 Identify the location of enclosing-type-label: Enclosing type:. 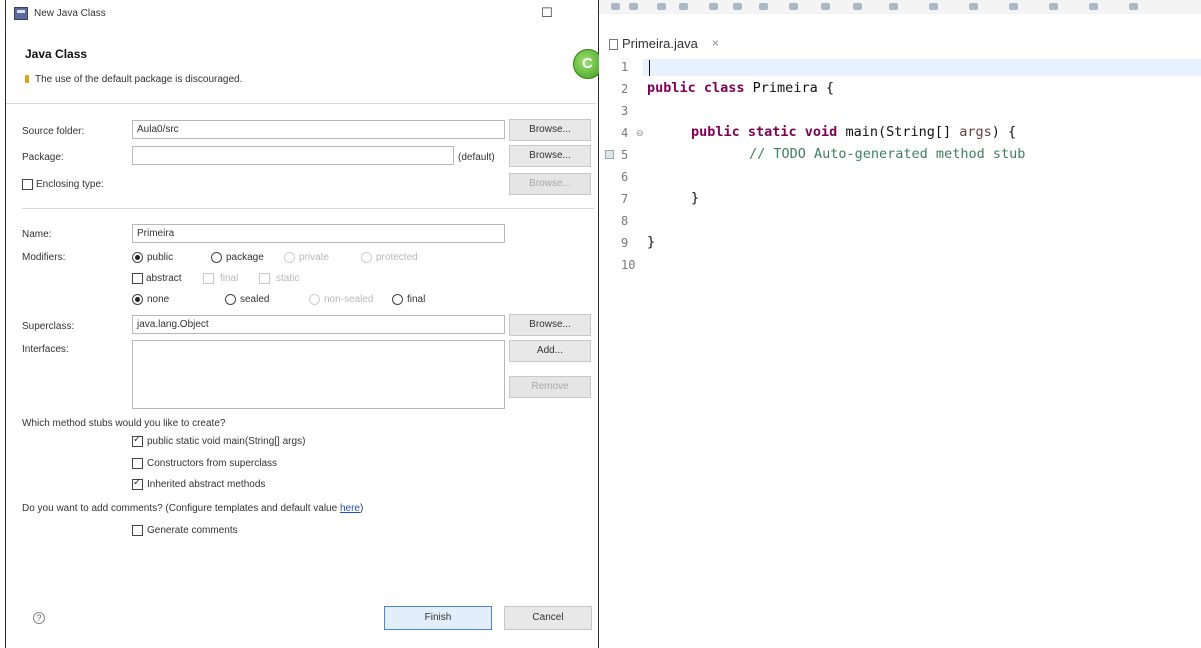
(70, 184).